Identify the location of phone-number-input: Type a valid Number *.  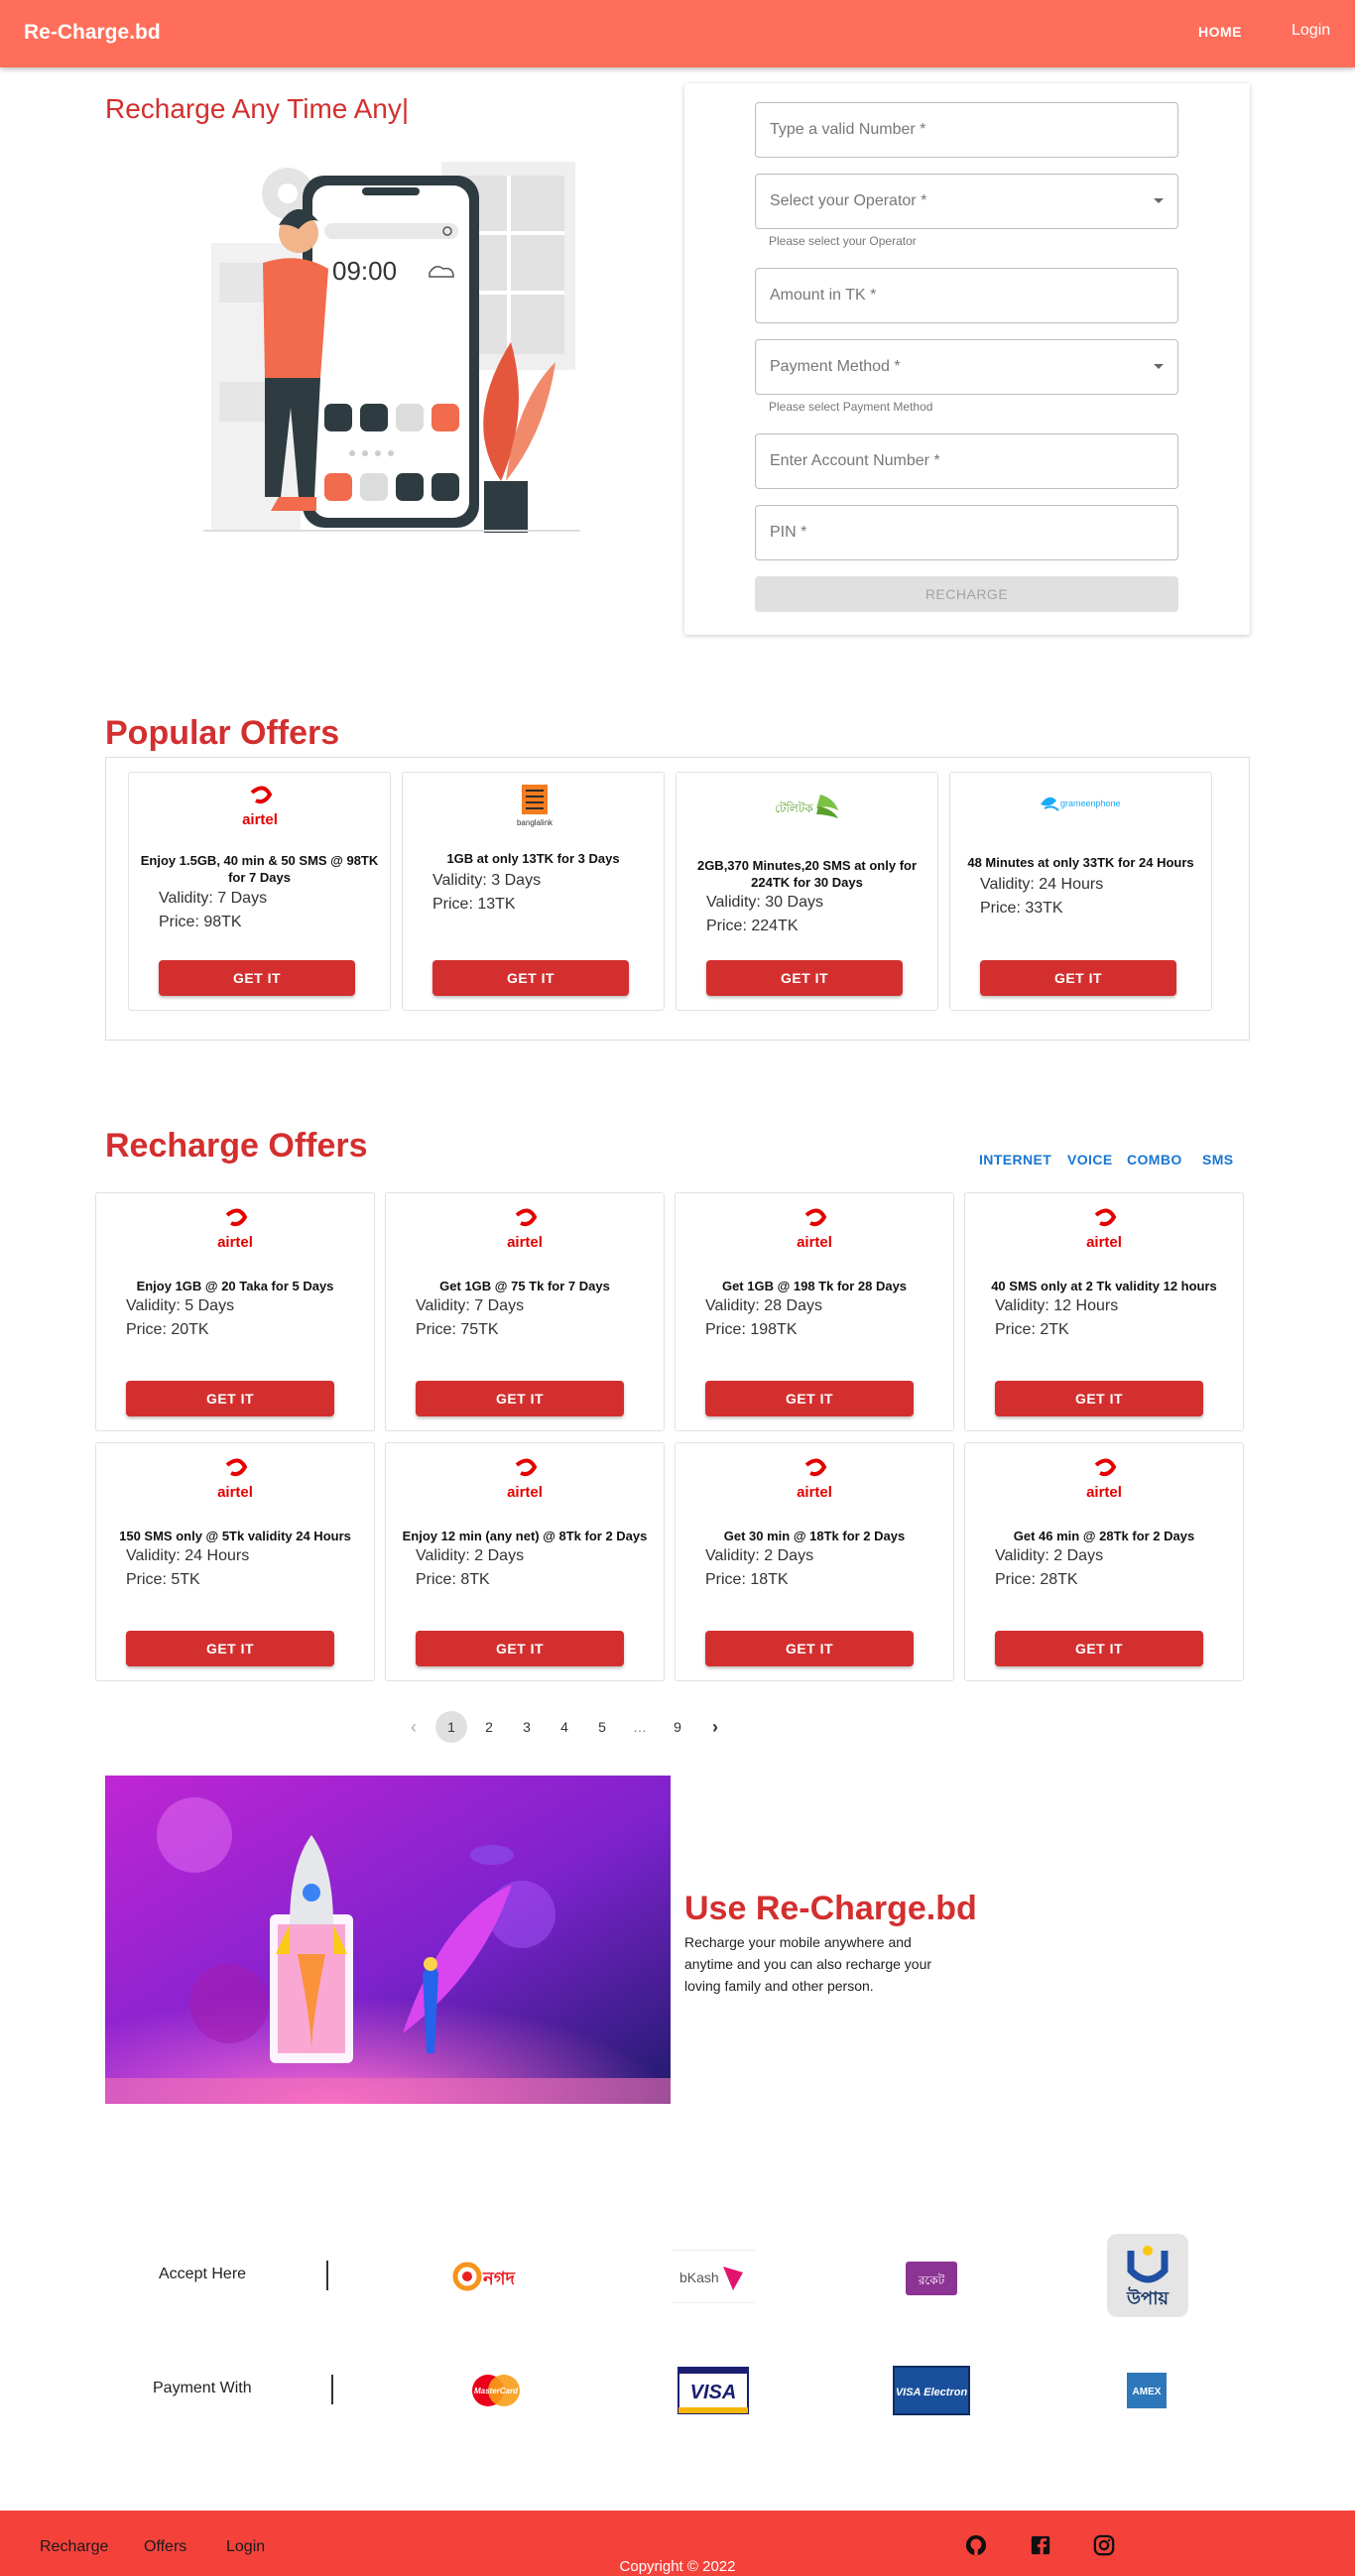
(966, 130).